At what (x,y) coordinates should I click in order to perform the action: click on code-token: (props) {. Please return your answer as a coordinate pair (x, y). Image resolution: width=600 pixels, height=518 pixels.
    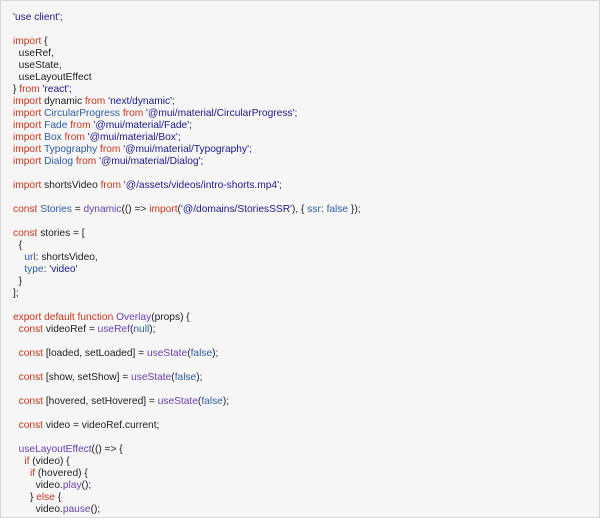
    Looking at the image, I should click on (170, 317).